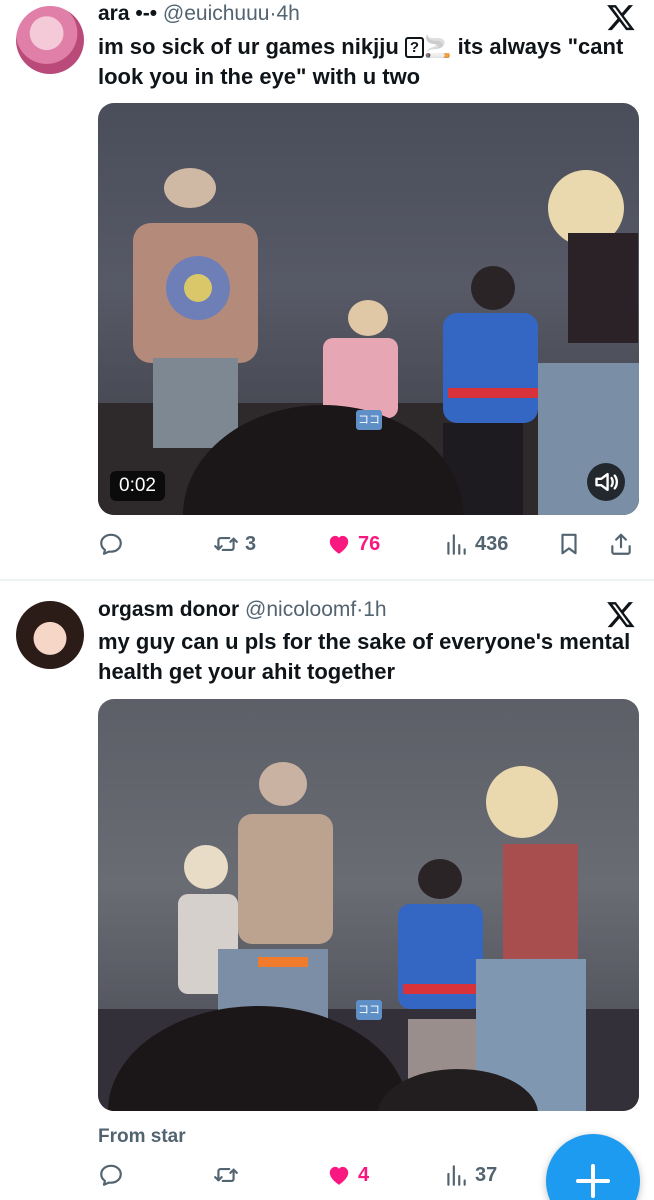  I want to click on tweet-header: ara •-• @euichuuu·4h, so click(351, 14).